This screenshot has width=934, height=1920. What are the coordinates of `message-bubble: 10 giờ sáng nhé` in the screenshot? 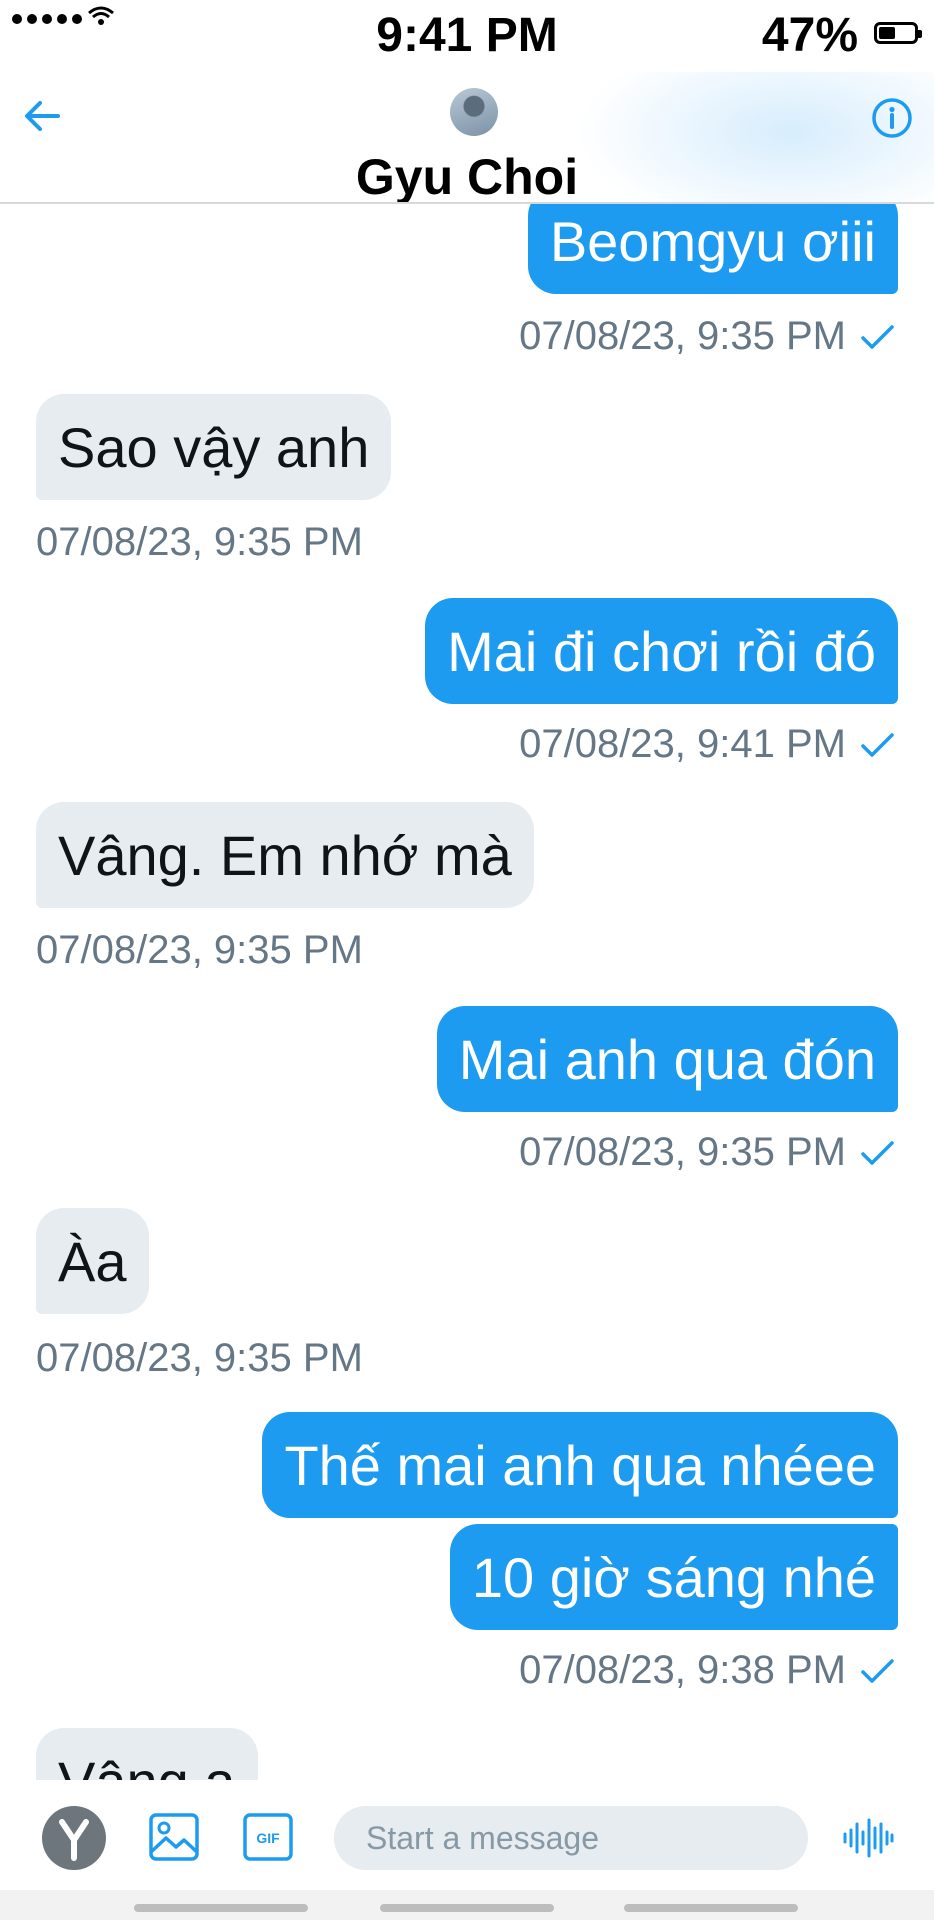 It's located at (673, 1577).